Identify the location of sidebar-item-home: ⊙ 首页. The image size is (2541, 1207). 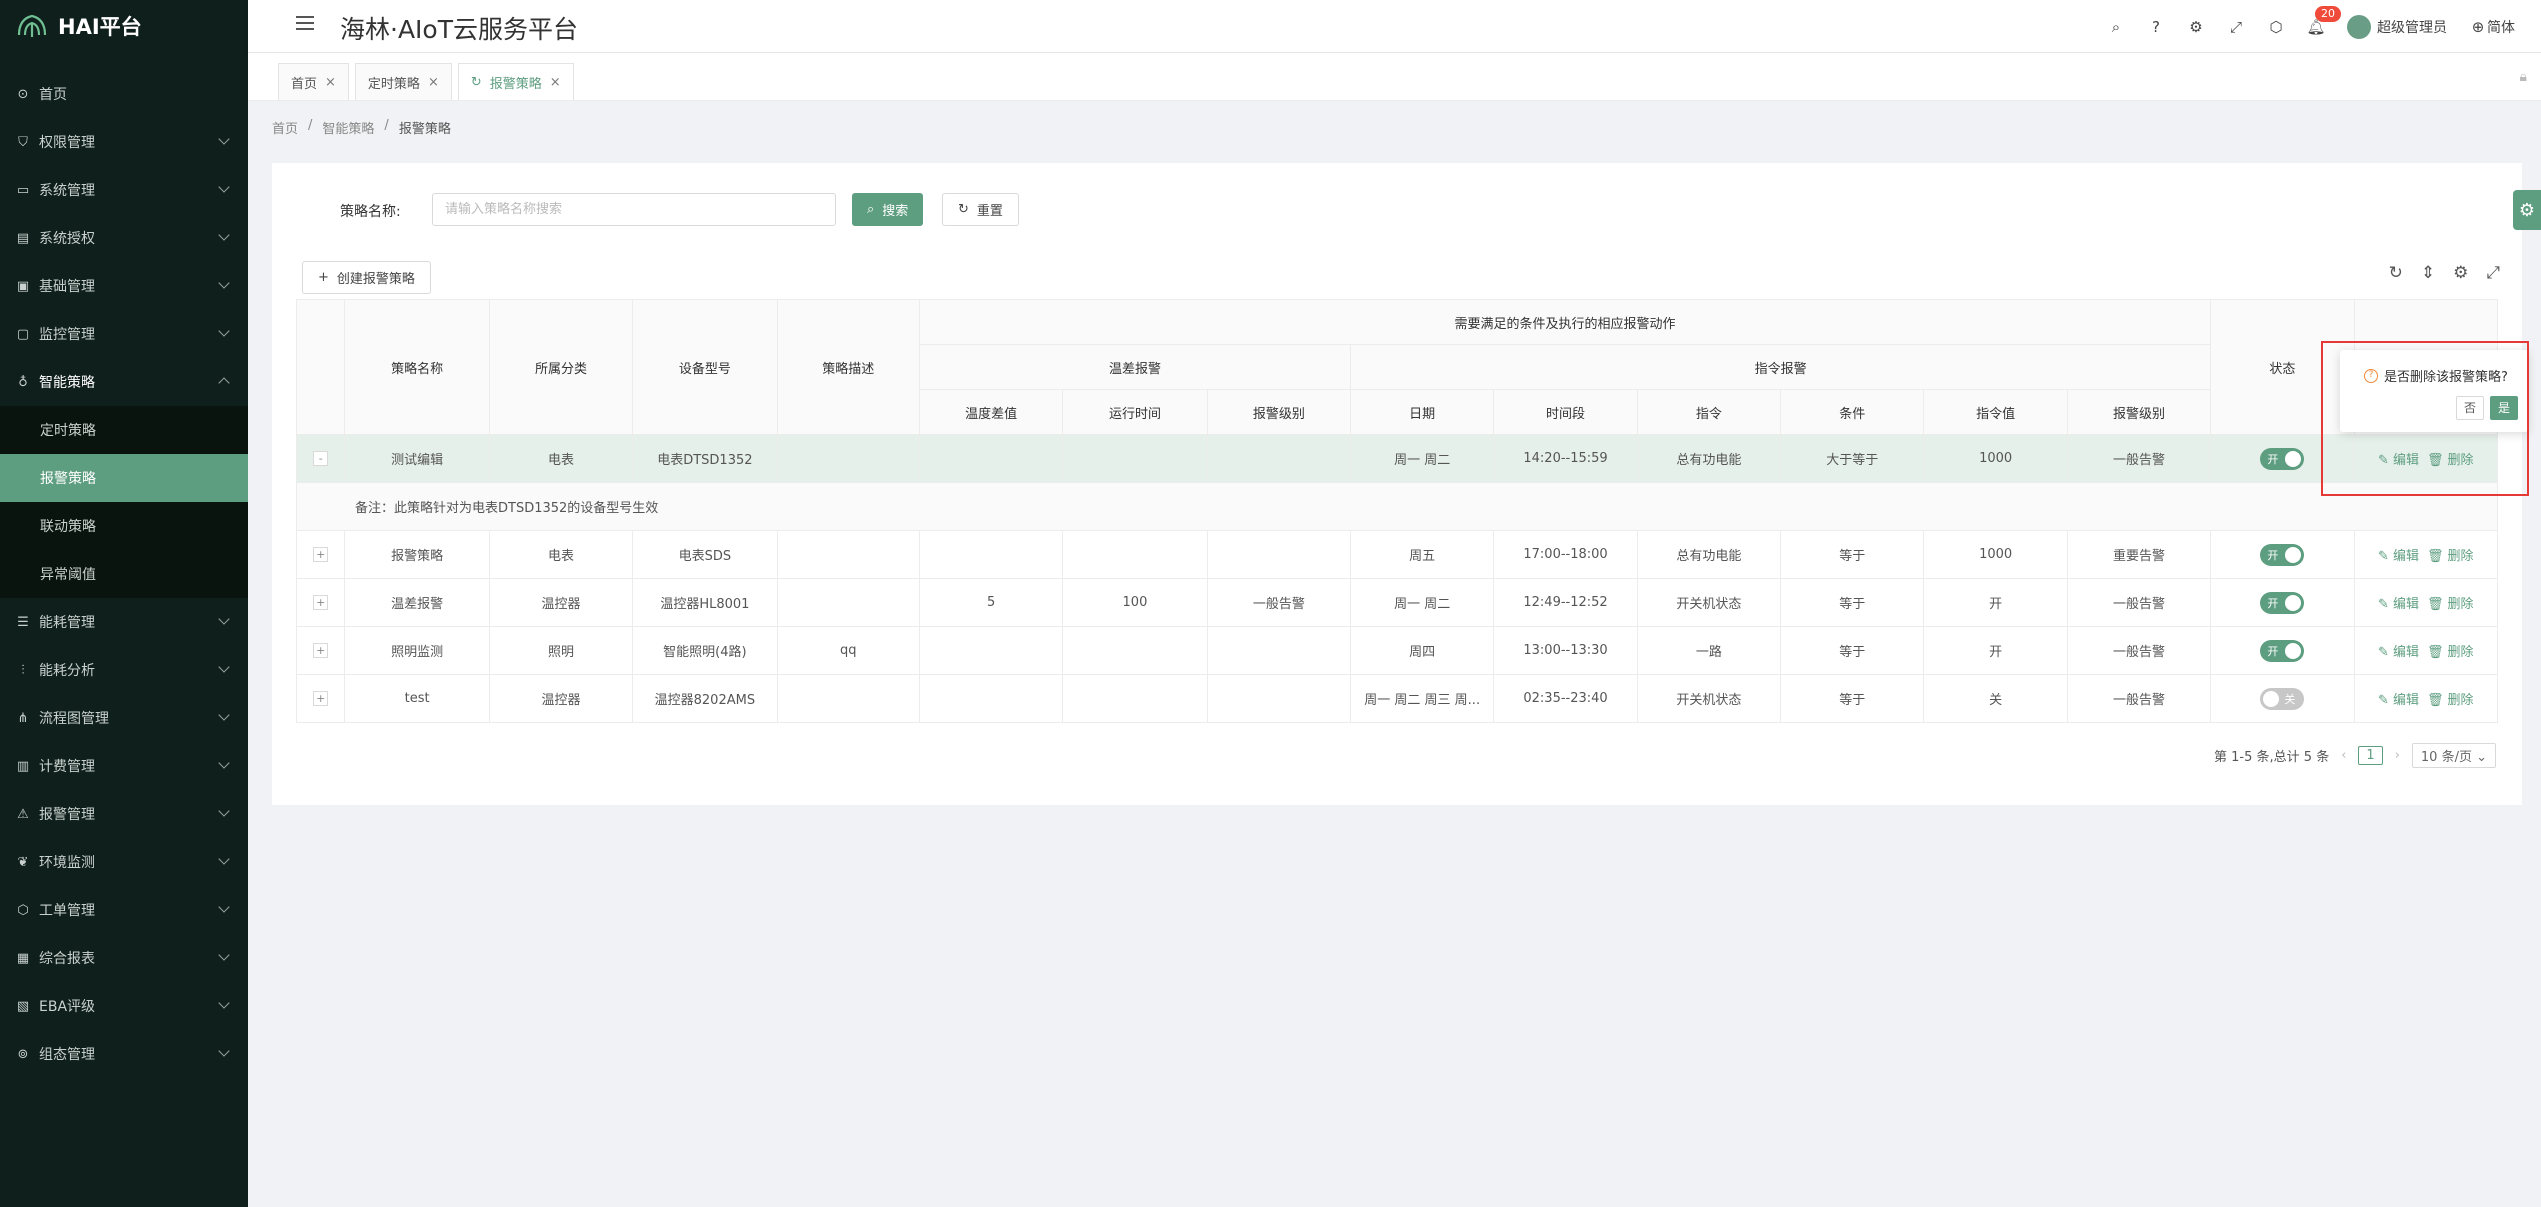
(124, 94).